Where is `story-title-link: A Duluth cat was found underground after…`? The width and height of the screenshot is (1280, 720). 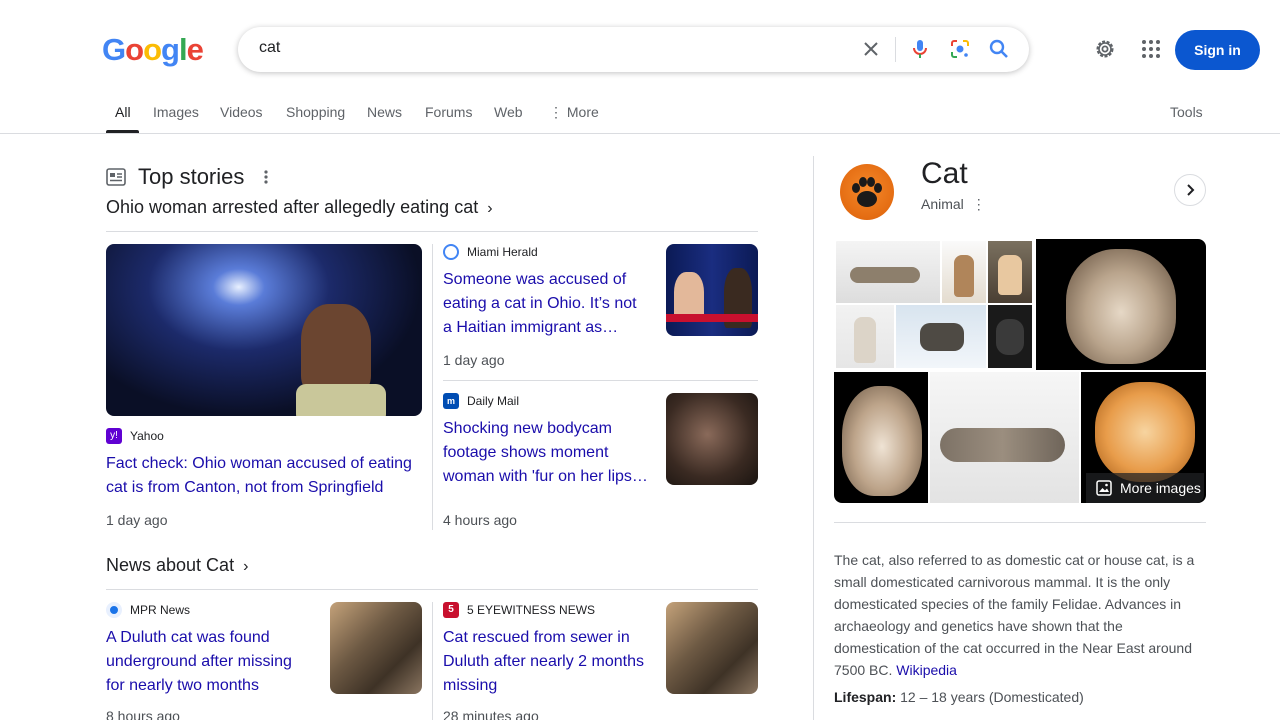 story-title-link: A Duluth cat was found underground after… is located at coordinates (211, 662).